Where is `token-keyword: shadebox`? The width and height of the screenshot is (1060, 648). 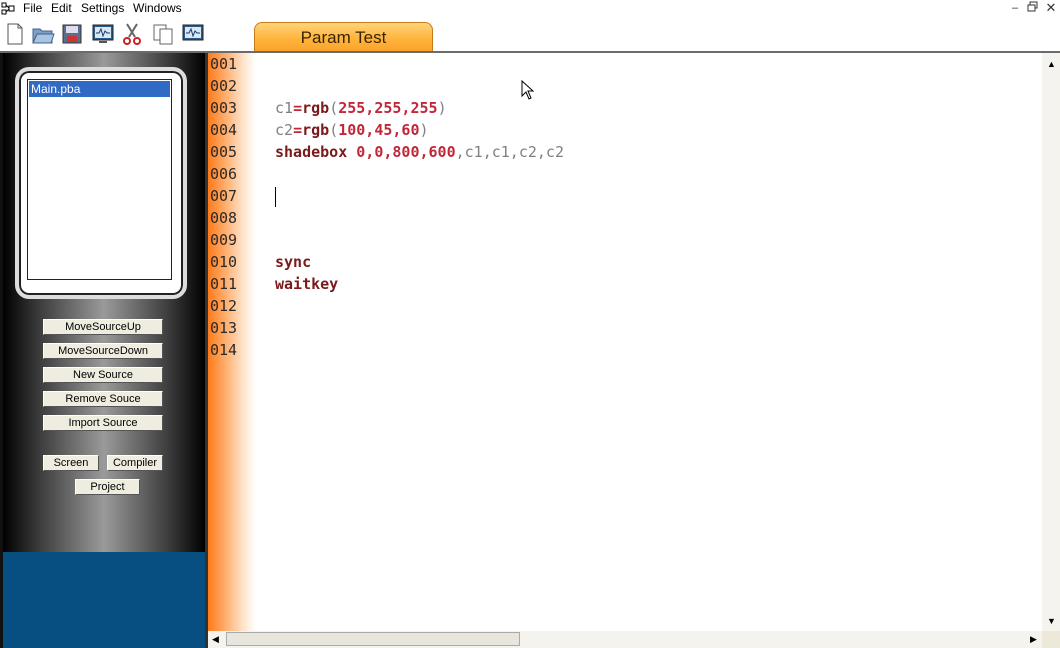 token-keyword: shadebox is located at coordinates (311, 152).